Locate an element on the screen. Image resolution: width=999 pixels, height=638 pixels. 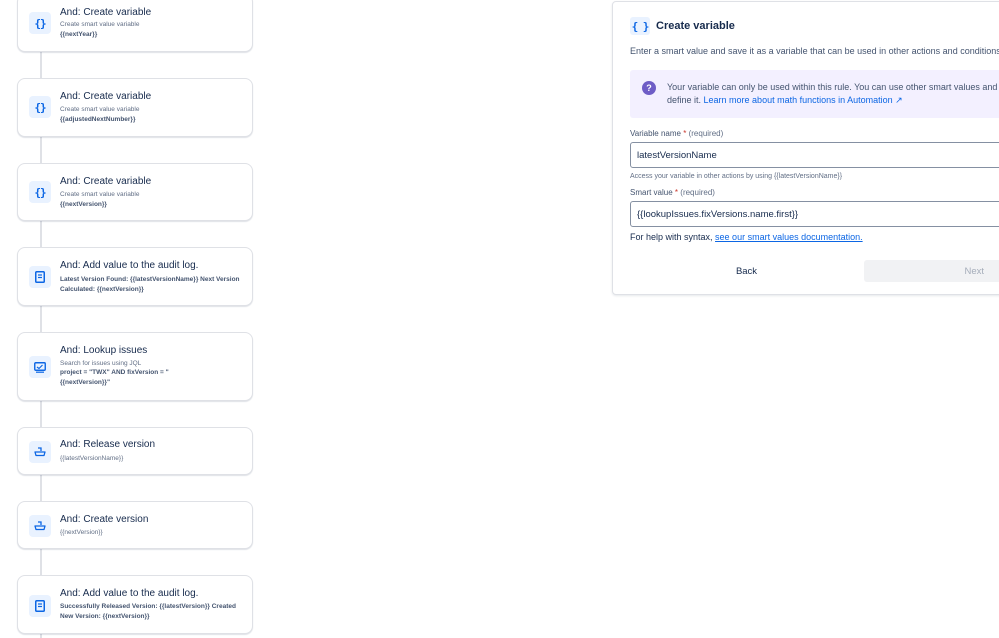
info-line-2-prefix: define it. is located at coordinates (685, 100).